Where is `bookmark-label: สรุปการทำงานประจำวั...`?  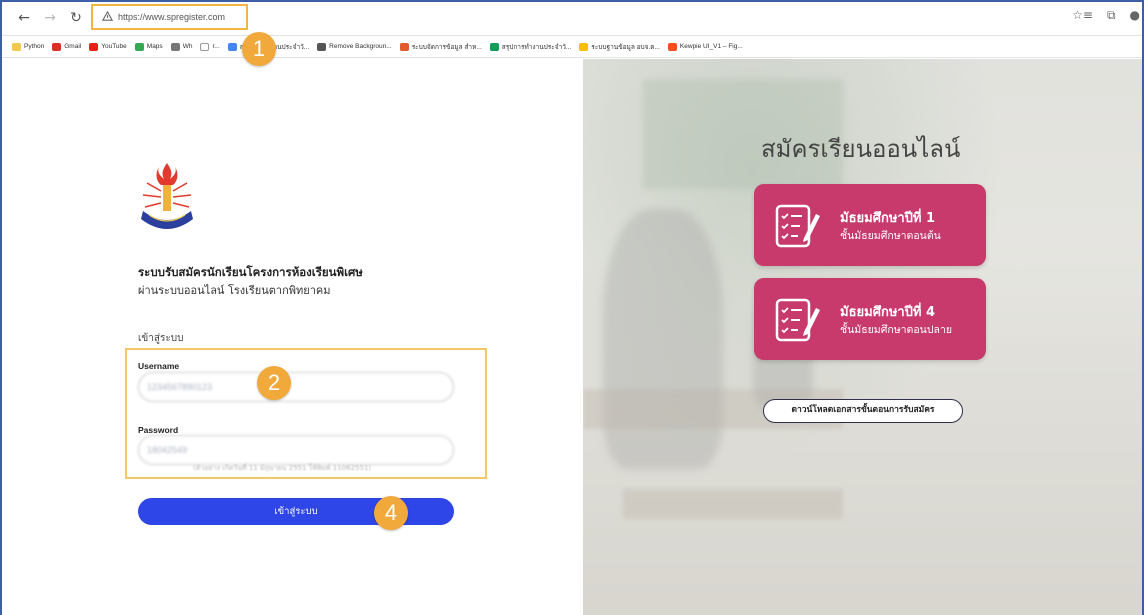 bookmark-label: สรุปการทำงานประจำวั... is located at coordinates (536, 47).